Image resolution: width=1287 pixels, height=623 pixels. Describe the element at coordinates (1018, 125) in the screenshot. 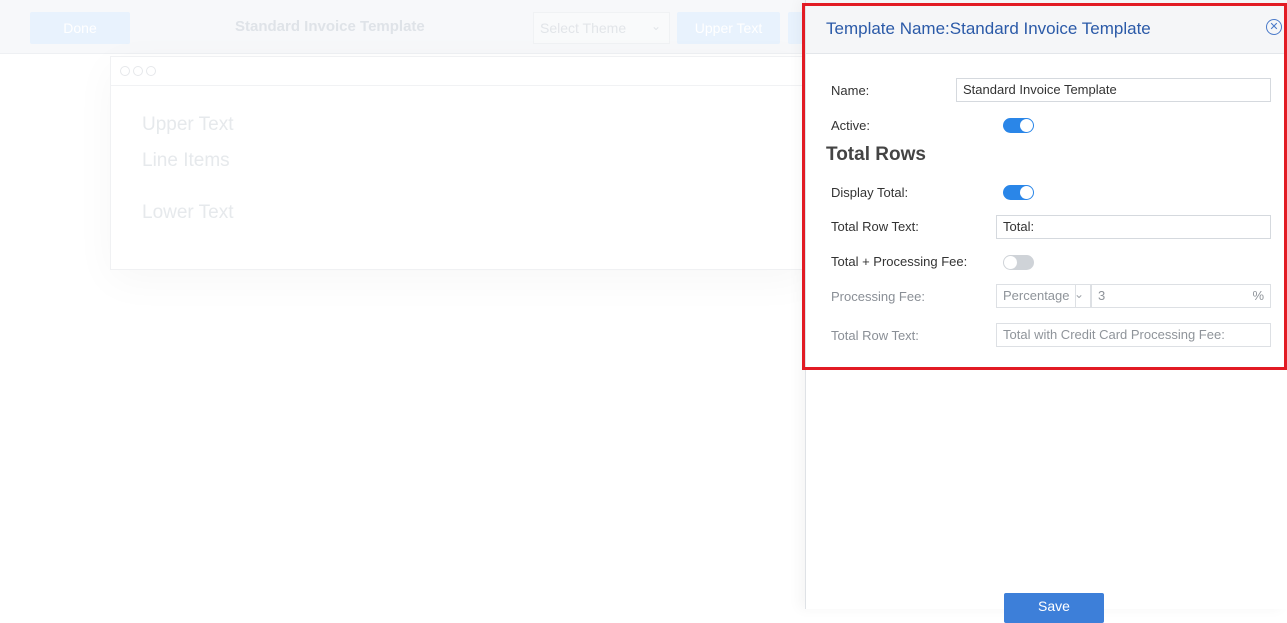

I see `active-toggle` at that location.